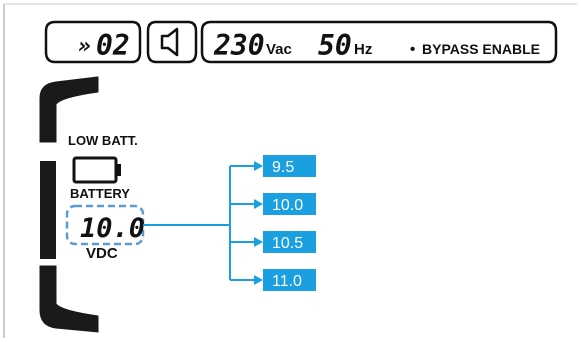  I want to click on option-item: 11.0, so click(273, 280).